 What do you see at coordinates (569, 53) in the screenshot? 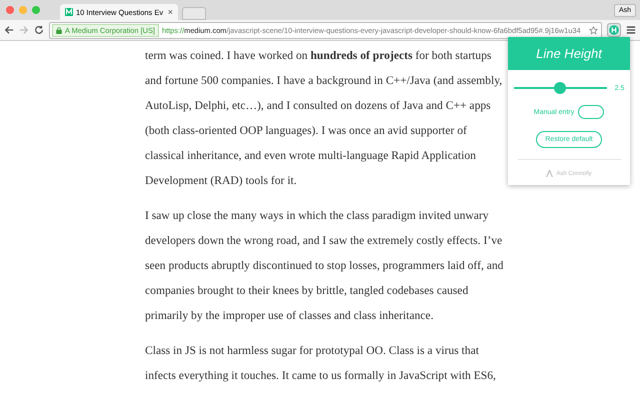
I see `popup-title: Line Height` at bounding box center [569, 53].